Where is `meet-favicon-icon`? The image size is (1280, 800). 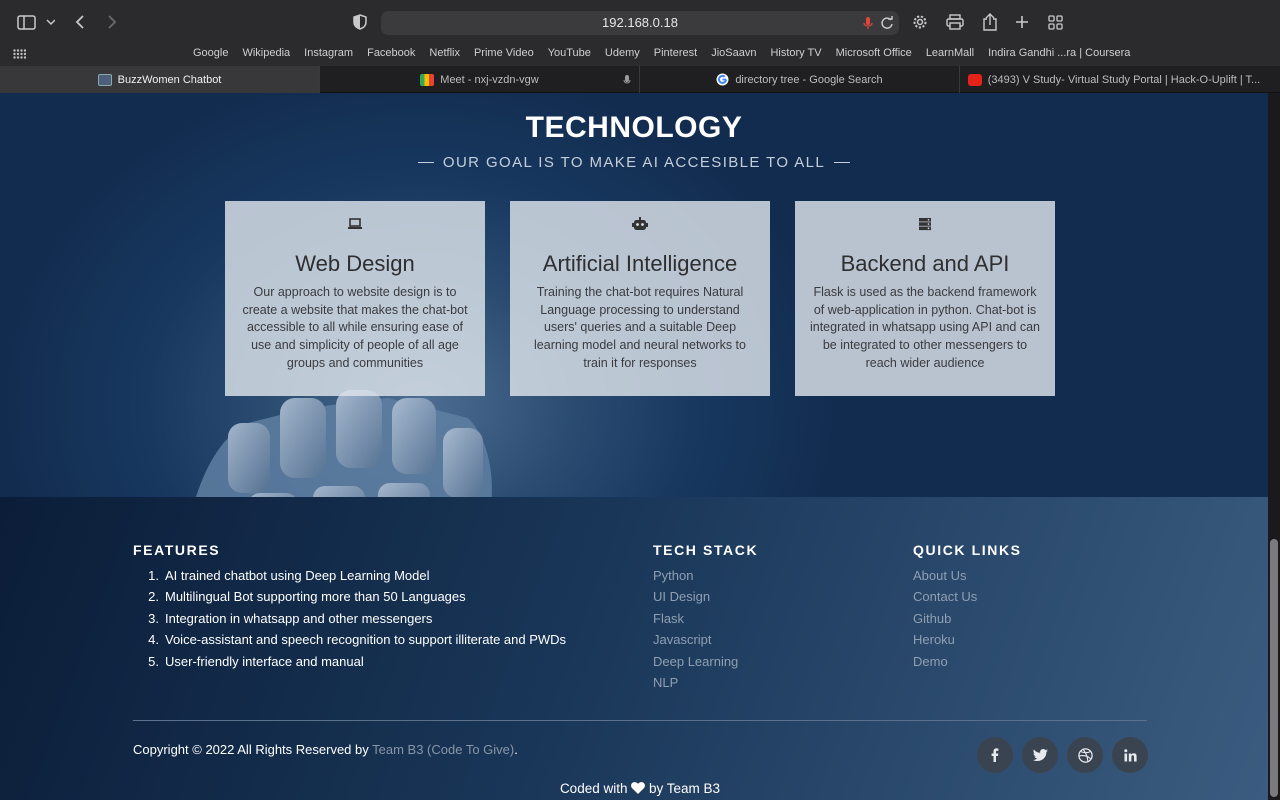
meet-favicon-icon is located at coordinates (427, 79).